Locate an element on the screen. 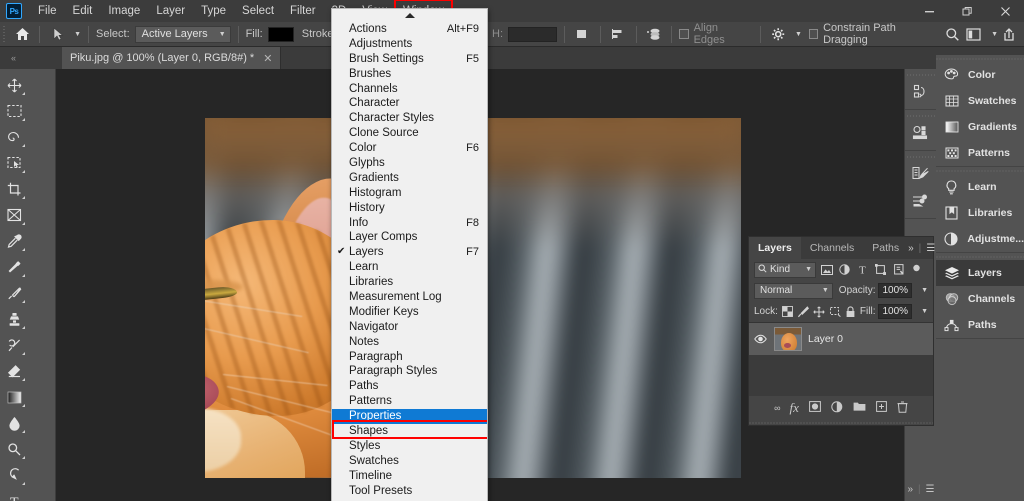 This screenshot has height=501, width=1024. search-icon is located at coordinates (952, 34).